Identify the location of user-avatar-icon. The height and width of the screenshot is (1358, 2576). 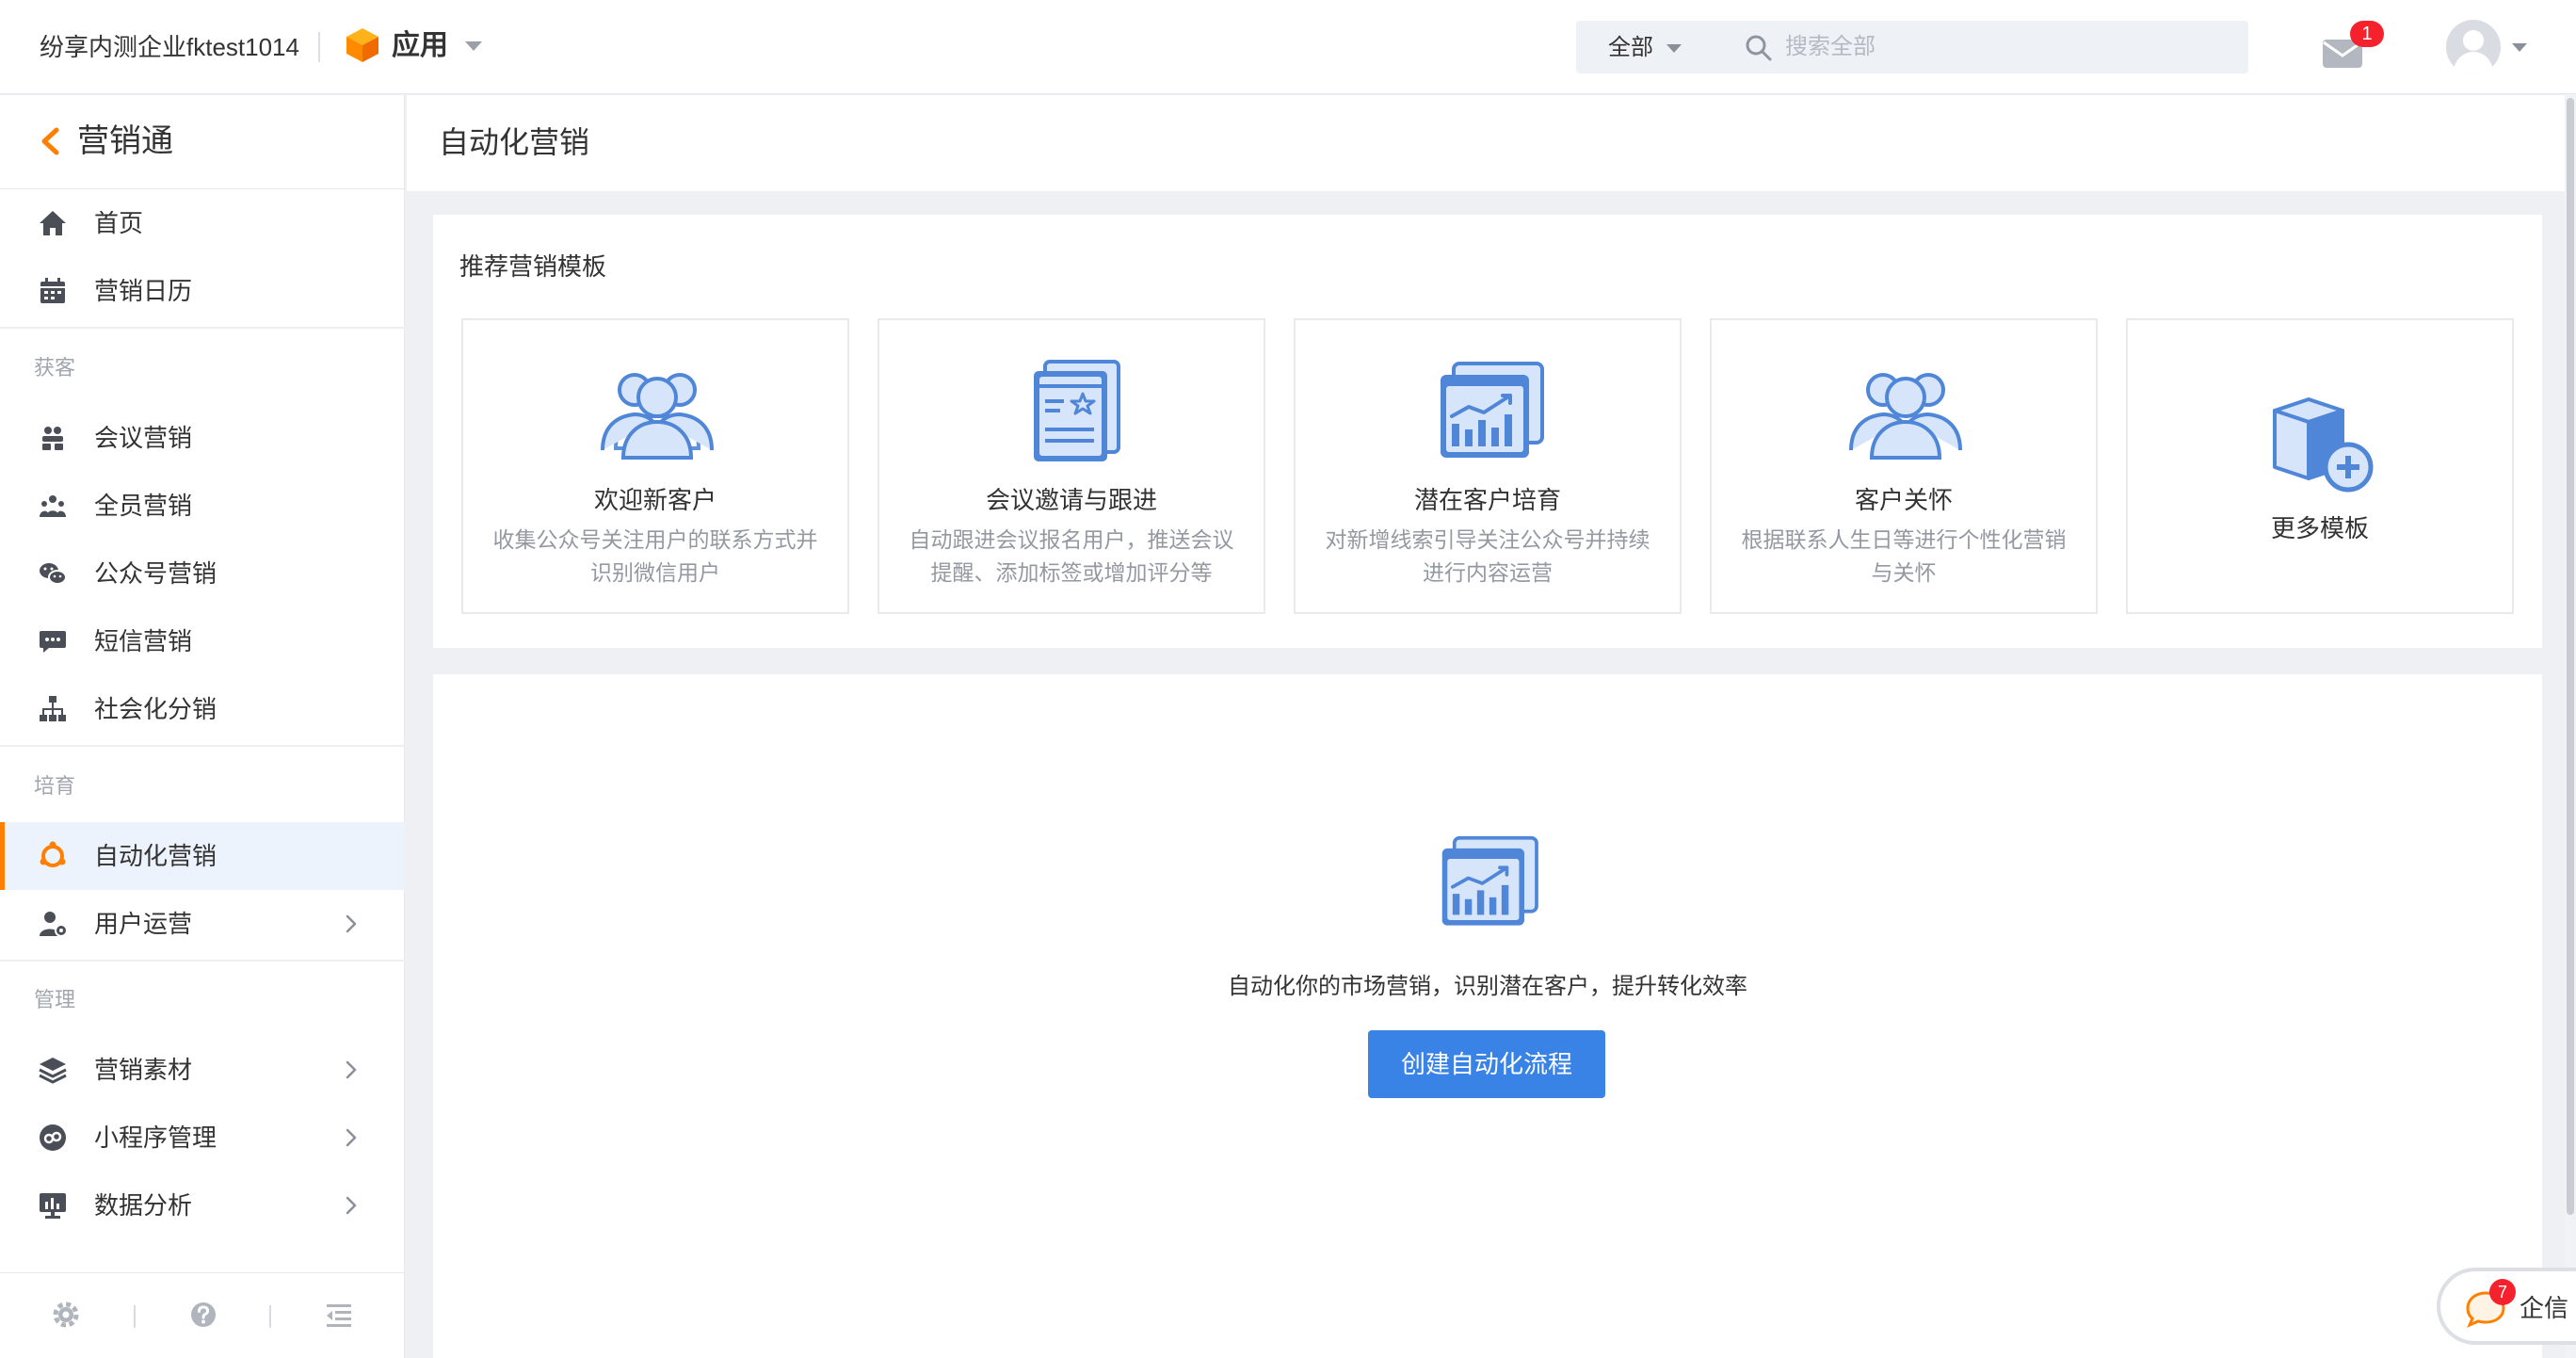
(2473, 52).